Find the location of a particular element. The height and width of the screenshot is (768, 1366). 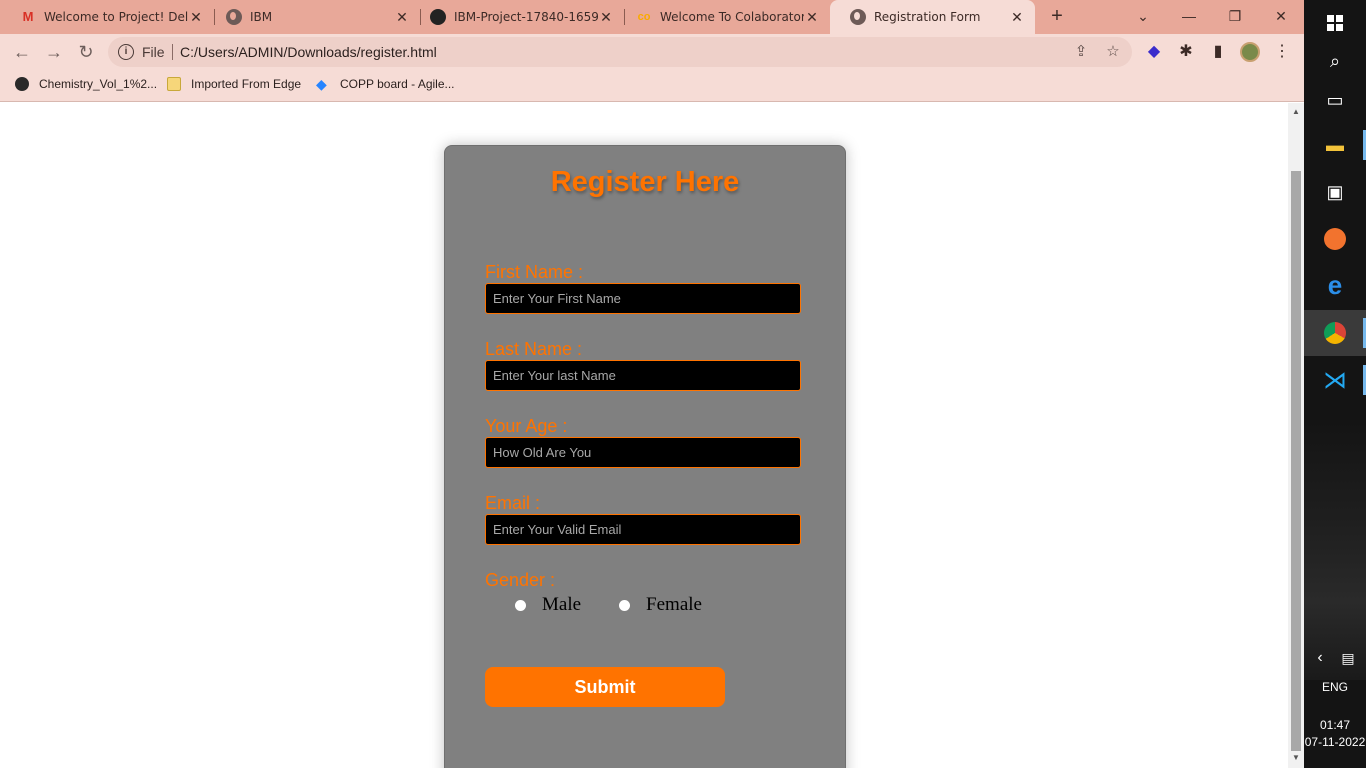

tab-colab: co Welcome To Colaboratory ✕ is located at coordinates (723, 17).